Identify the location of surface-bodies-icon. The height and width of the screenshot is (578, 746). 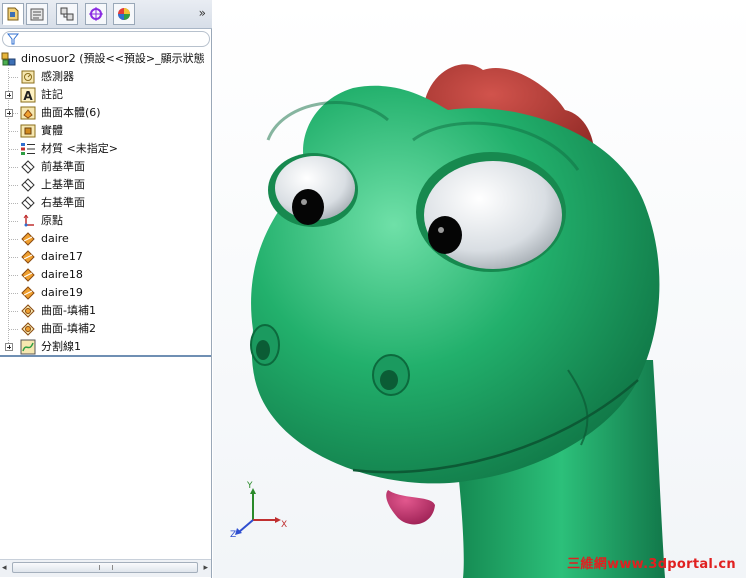
(28, 113).